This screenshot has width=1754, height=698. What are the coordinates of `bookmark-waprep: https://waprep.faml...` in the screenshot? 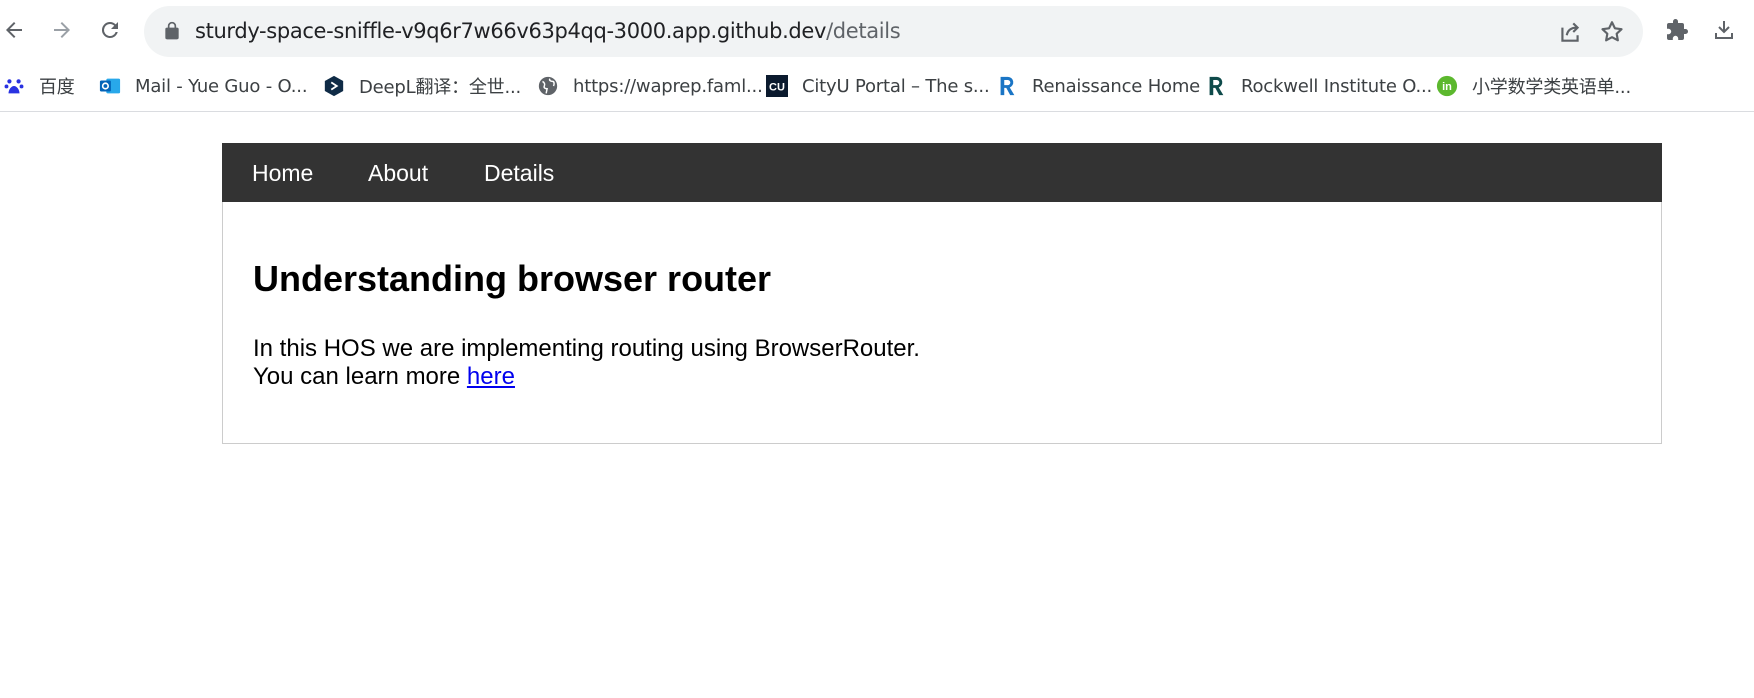 It's located at (650, 86).